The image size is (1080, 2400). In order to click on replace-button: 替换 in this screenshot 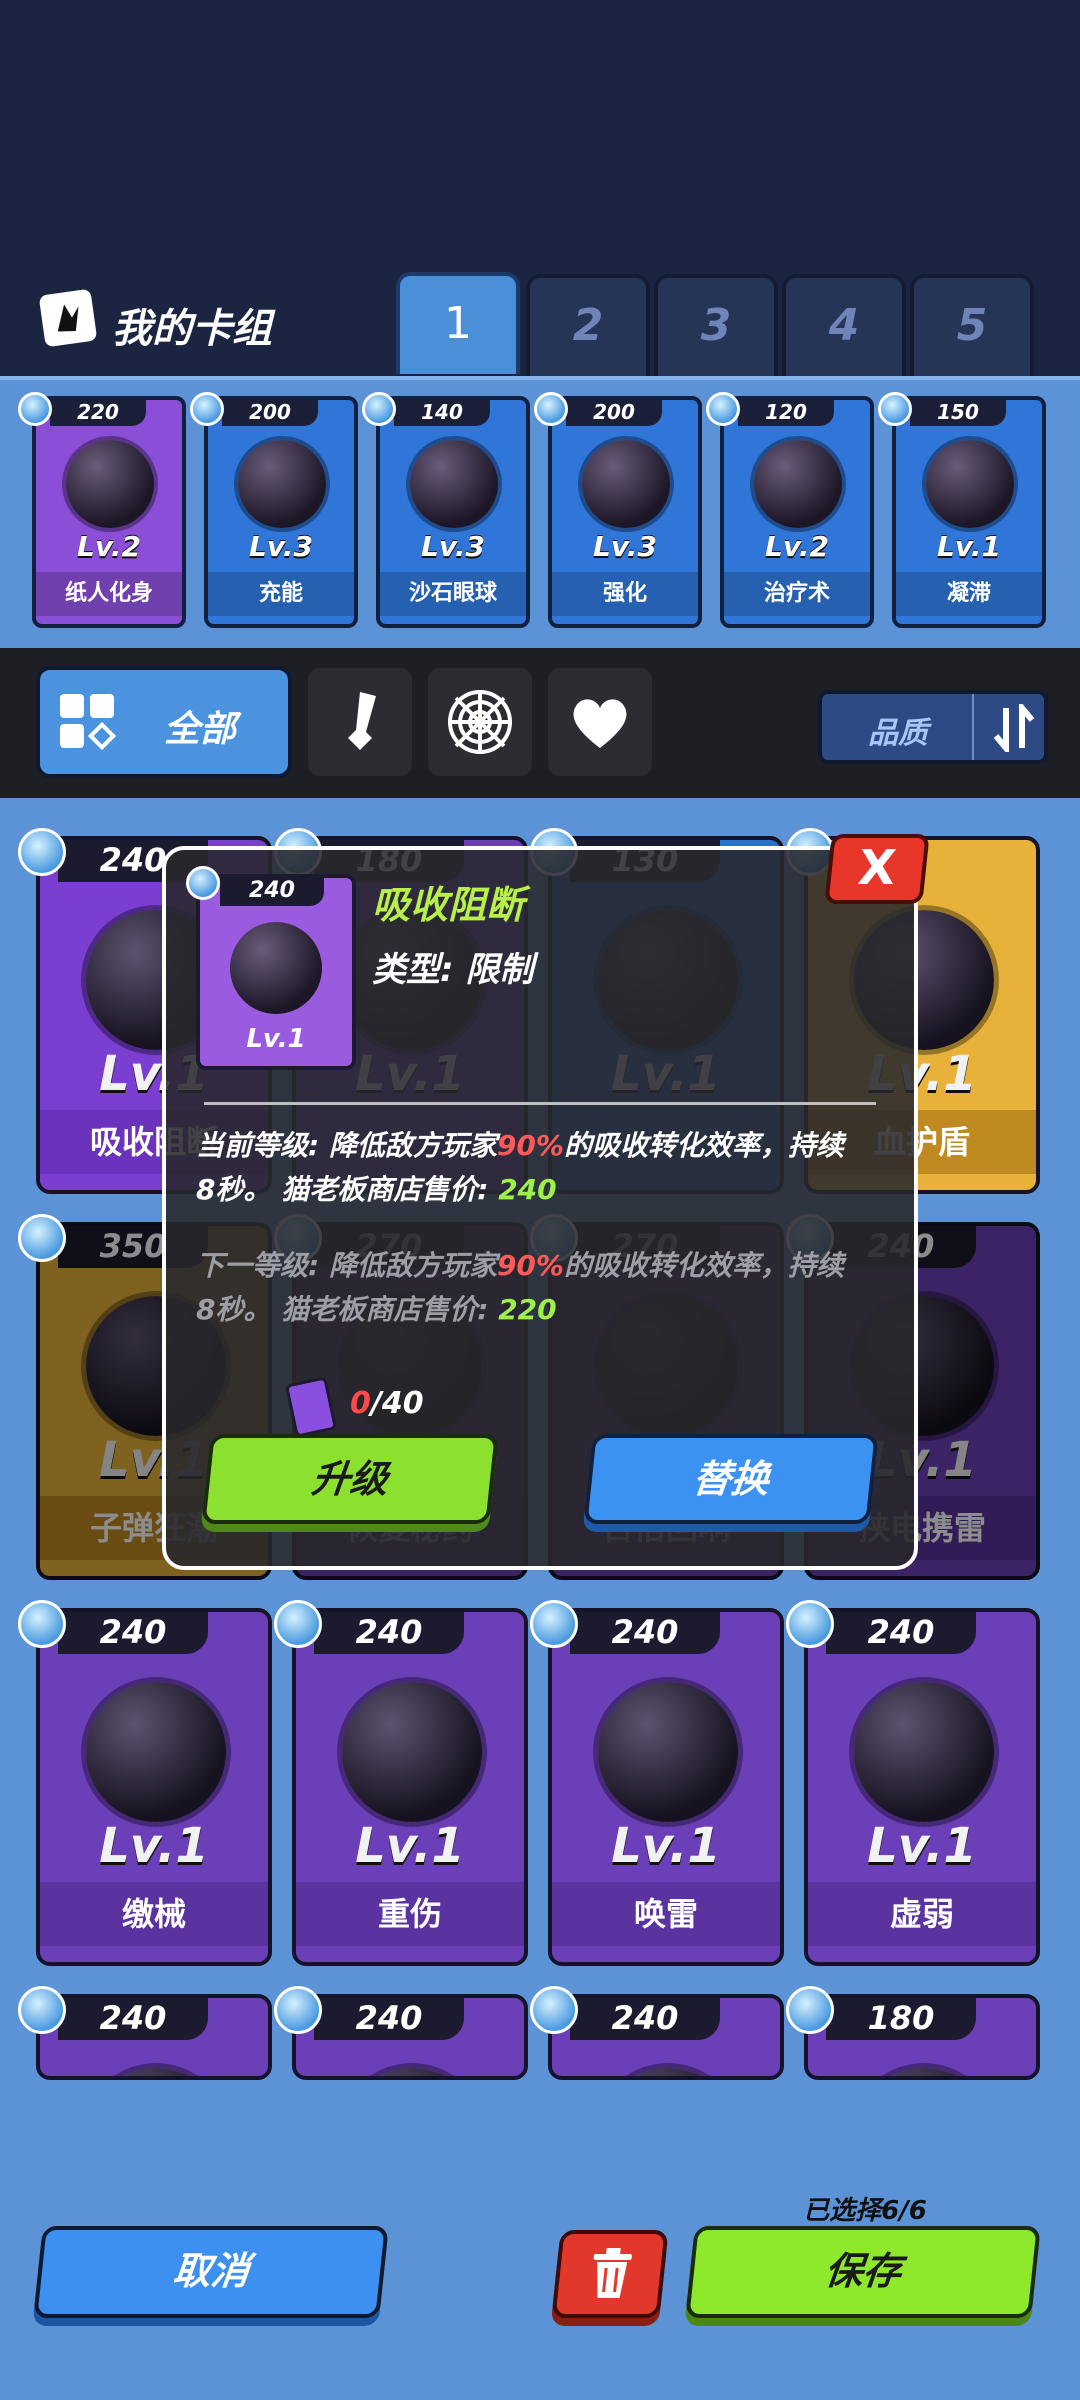, I will do `click(731, 1479)`.